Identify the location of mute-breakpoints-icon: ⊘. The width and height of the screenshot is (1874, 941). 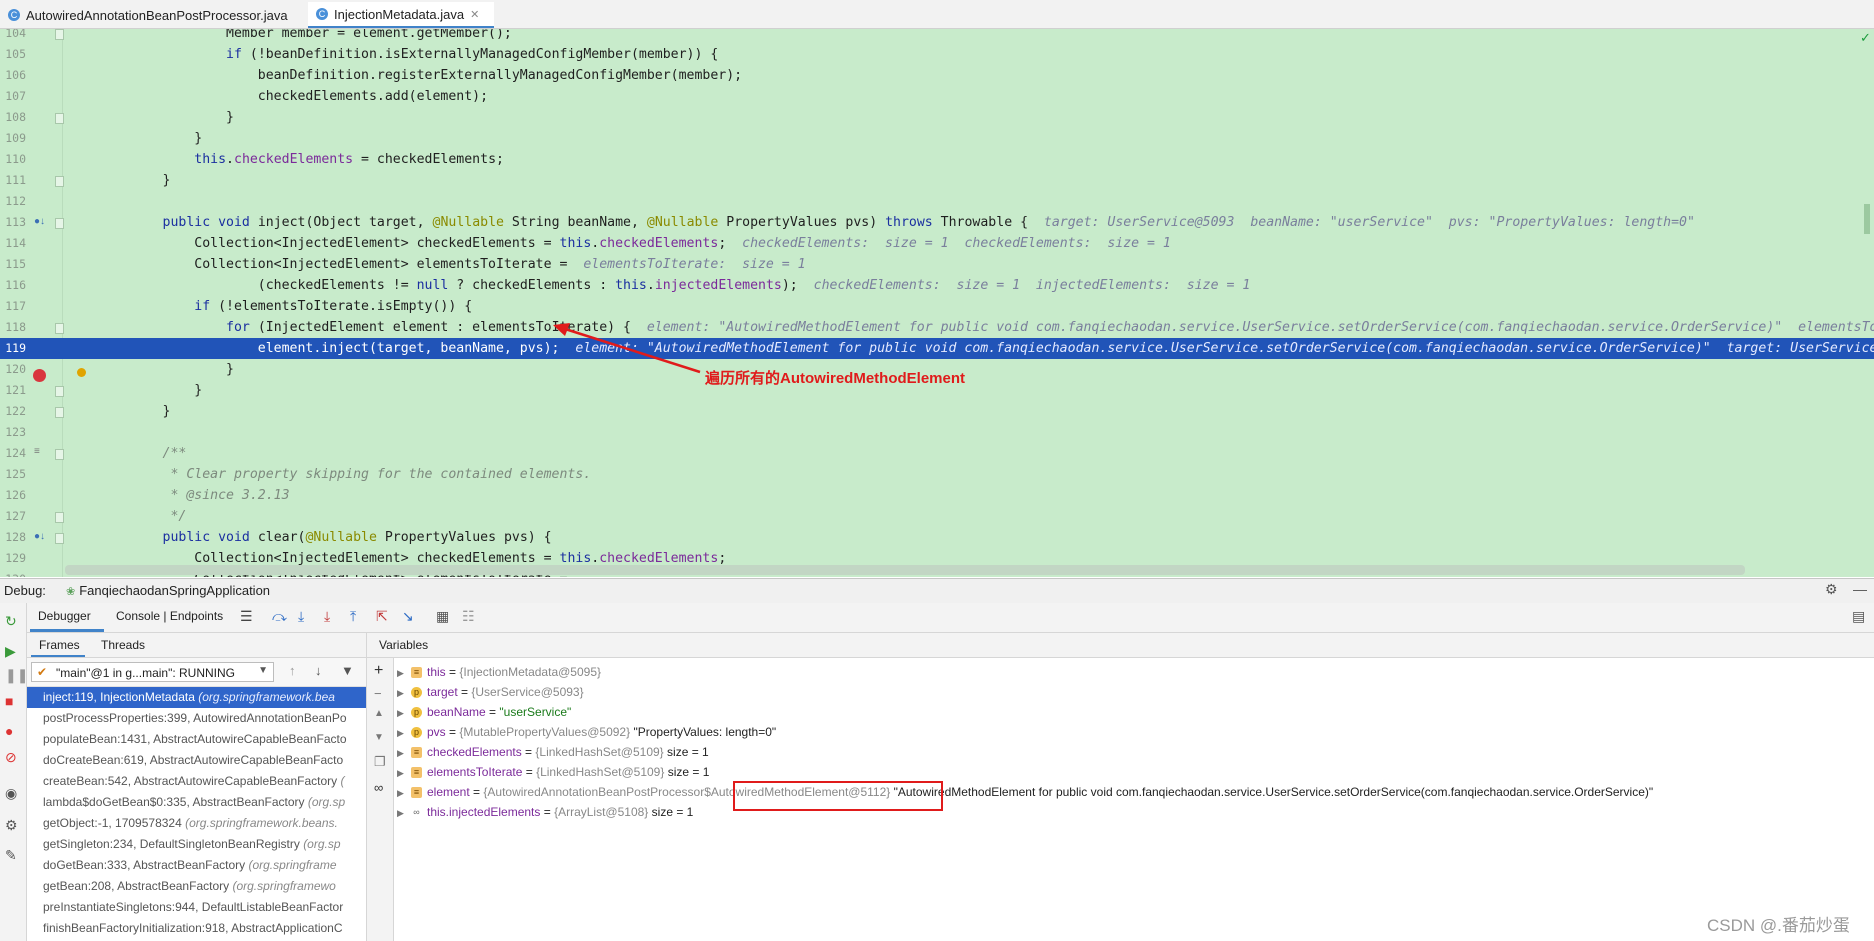
(11, 757).